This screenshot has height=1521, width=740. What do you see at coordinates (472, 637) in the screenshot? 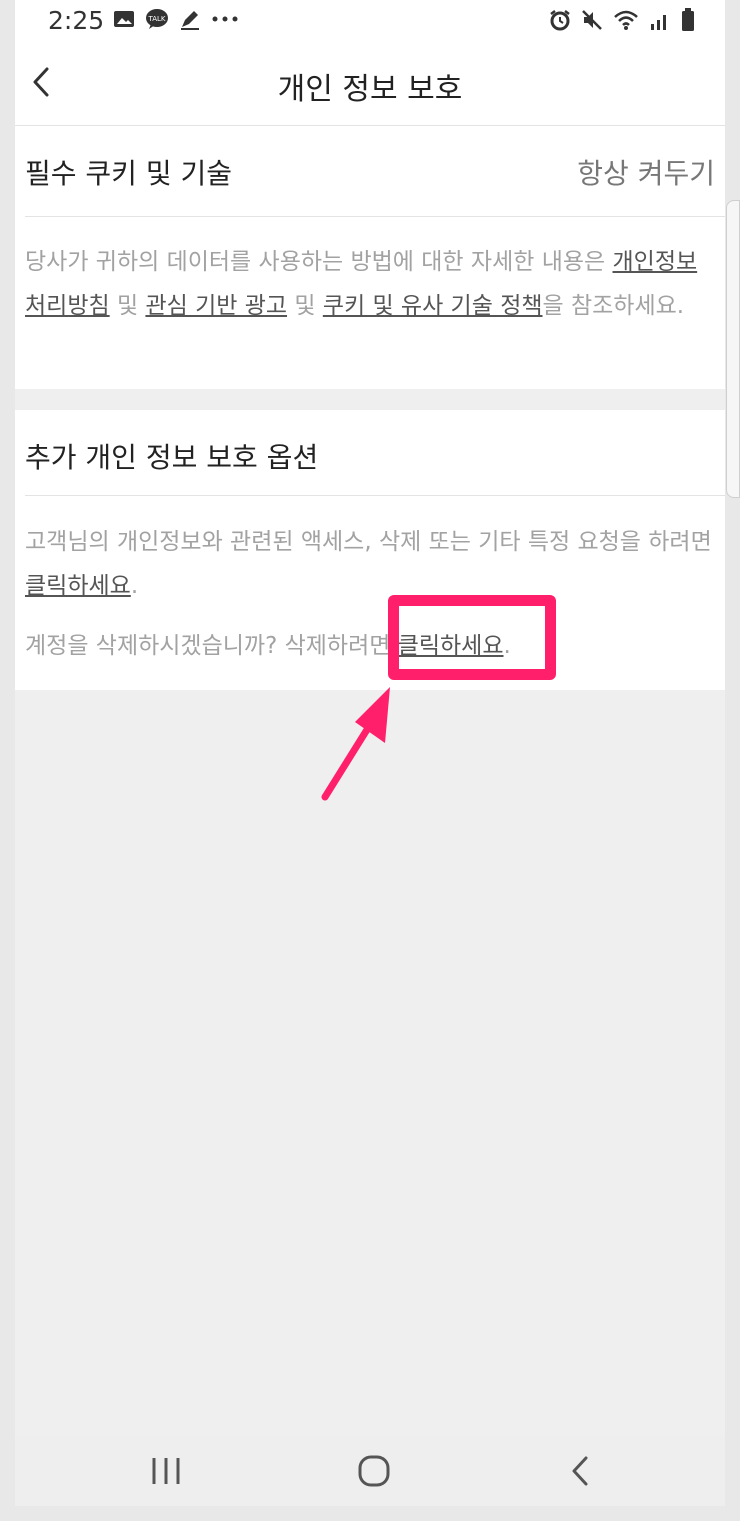
I see `highlight-box` at bounding box center [472, 637].